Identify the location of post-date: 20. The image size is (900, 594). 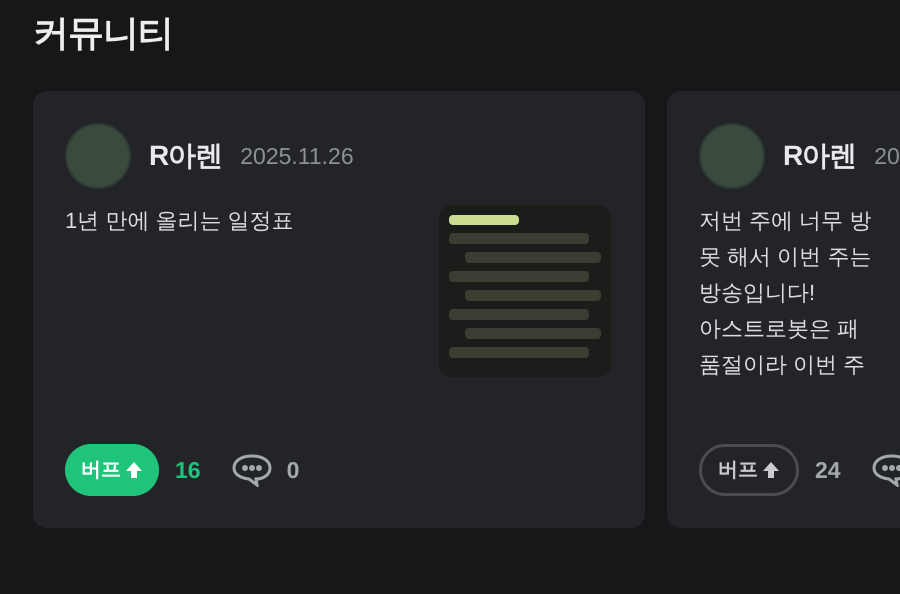
(887, 156).